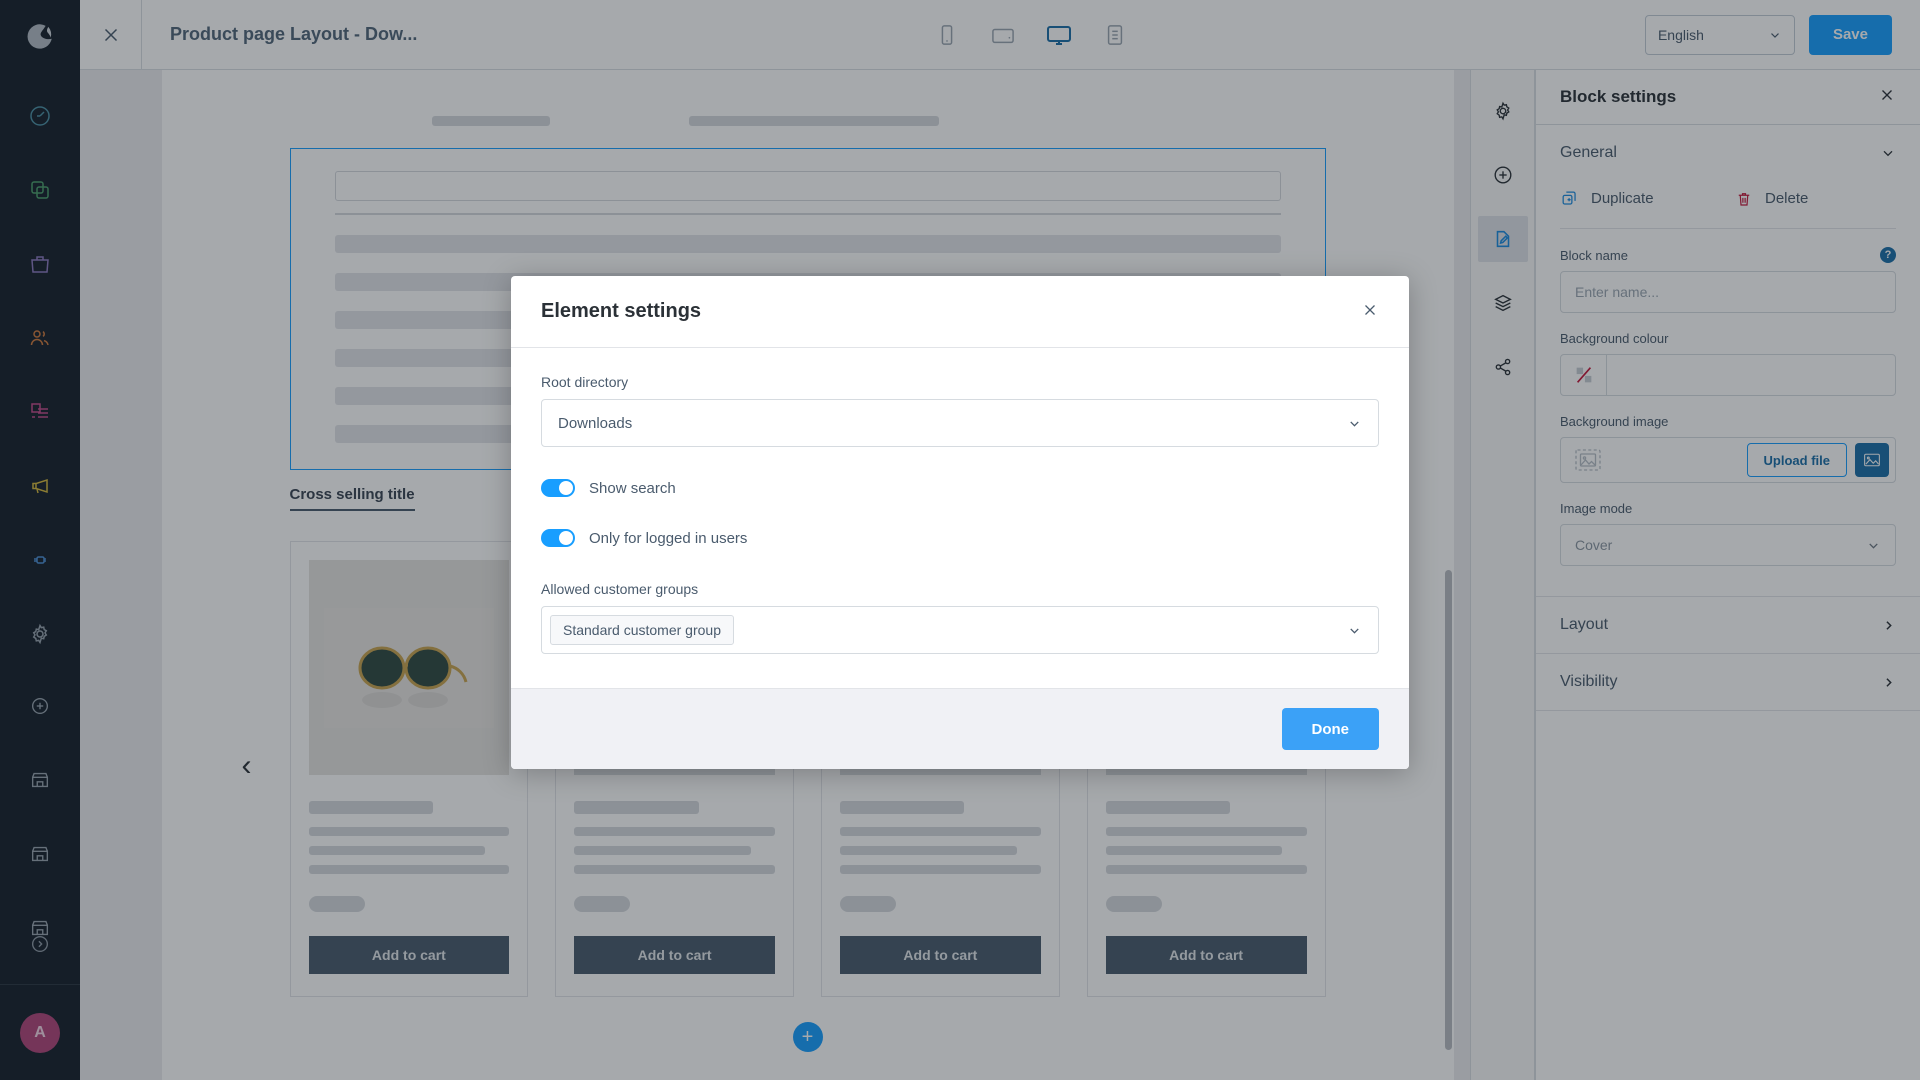  What do you see at coordinates (558, 538) in the screenshot?
I see `only-logged-in-toggle` at bounding box center [558, 538].